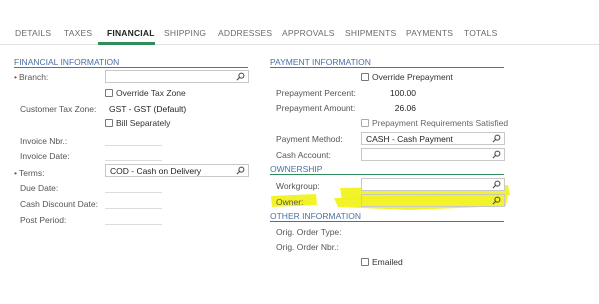 The image size is (599, 304). Describe the element at coordinates (126, 43) in the screenshot. I see `active-tab-indicator` at that location.